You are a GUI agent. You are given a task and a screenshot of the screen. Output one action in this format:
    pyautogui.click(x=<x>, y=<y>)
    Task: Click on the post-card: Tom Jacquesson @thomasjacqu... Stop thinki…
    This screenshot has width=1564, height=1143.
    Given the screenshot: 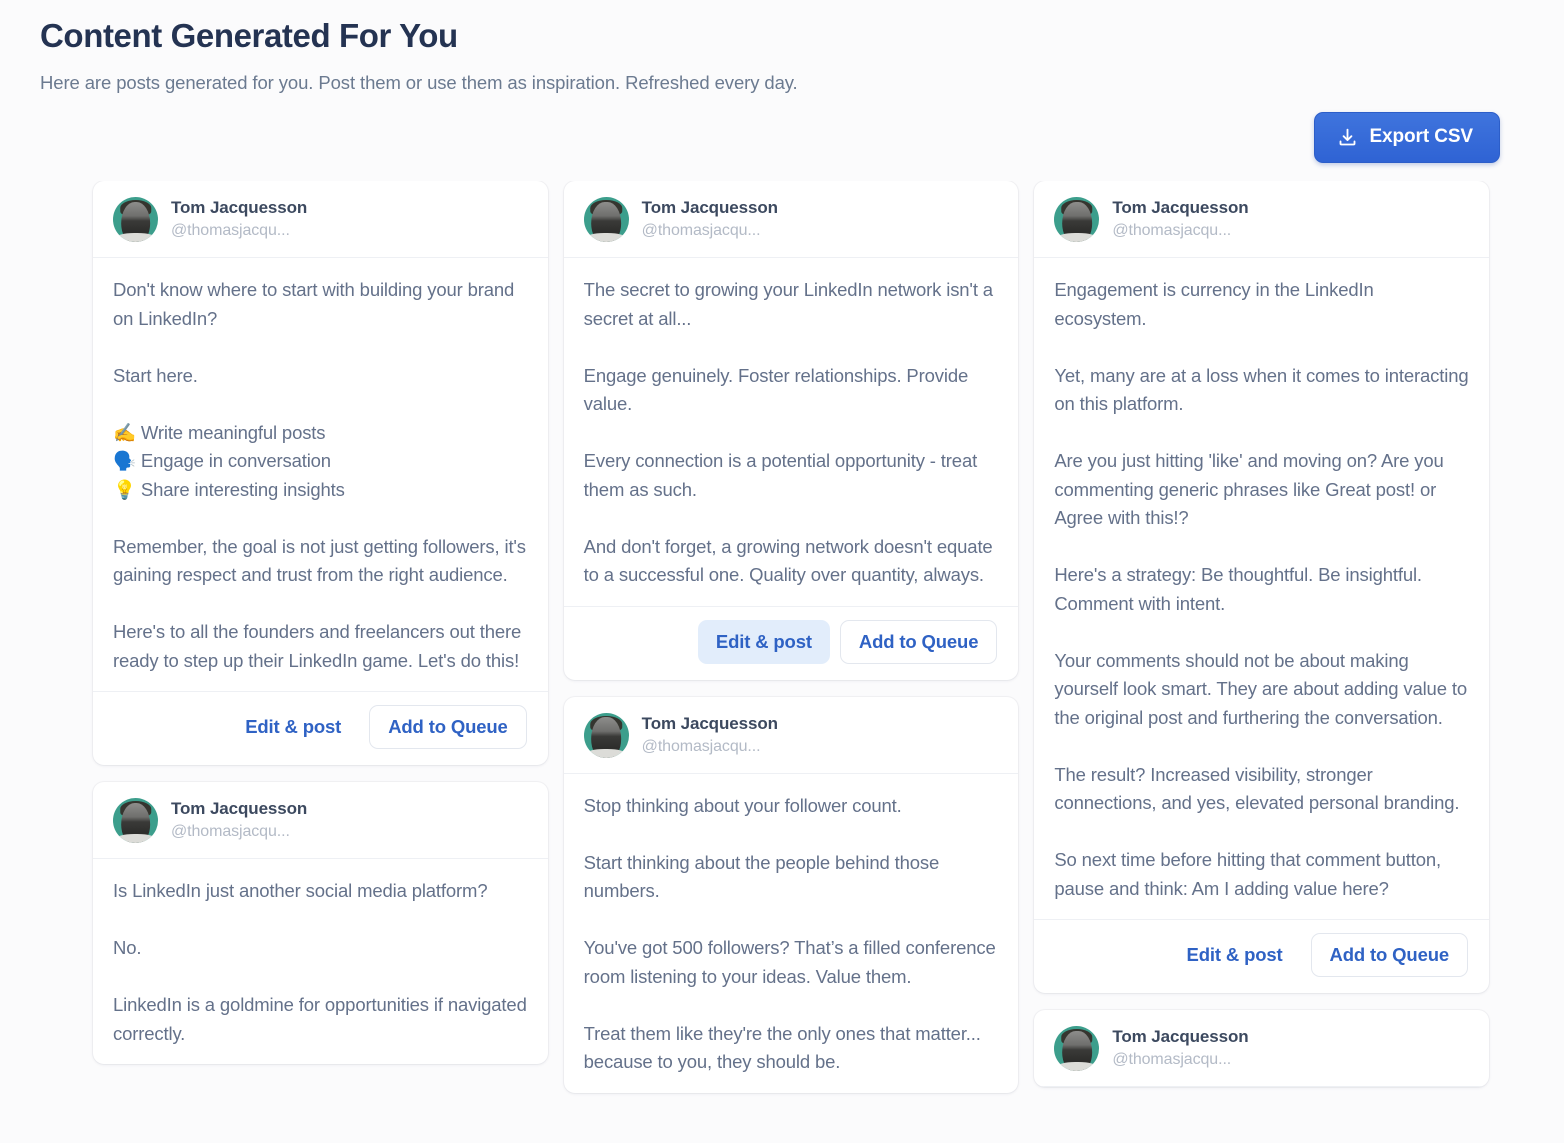 What is the action you would take?
    pyautogui.click(x=791, y=894)
    